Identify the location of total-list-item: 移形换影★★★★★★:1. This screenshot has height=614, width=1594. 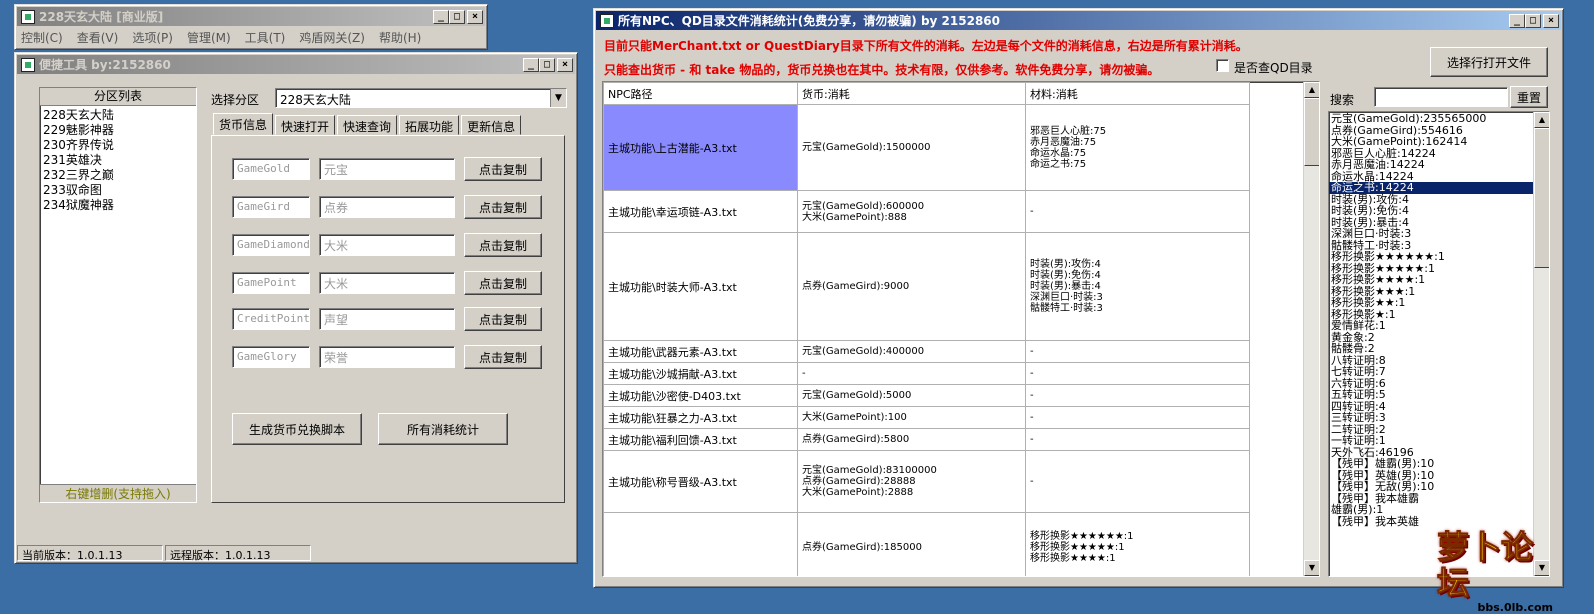
(1431, 257).